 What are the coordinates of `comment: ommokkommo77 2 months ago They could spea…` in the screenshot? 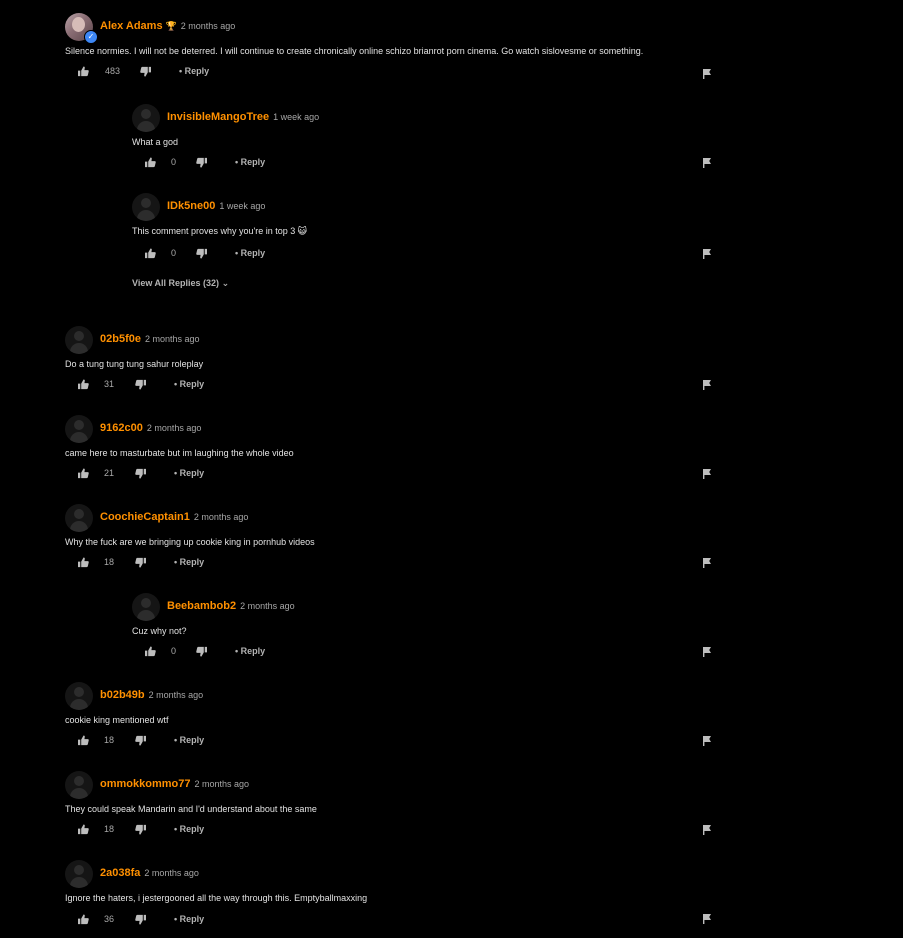 It's located at (451, 811).